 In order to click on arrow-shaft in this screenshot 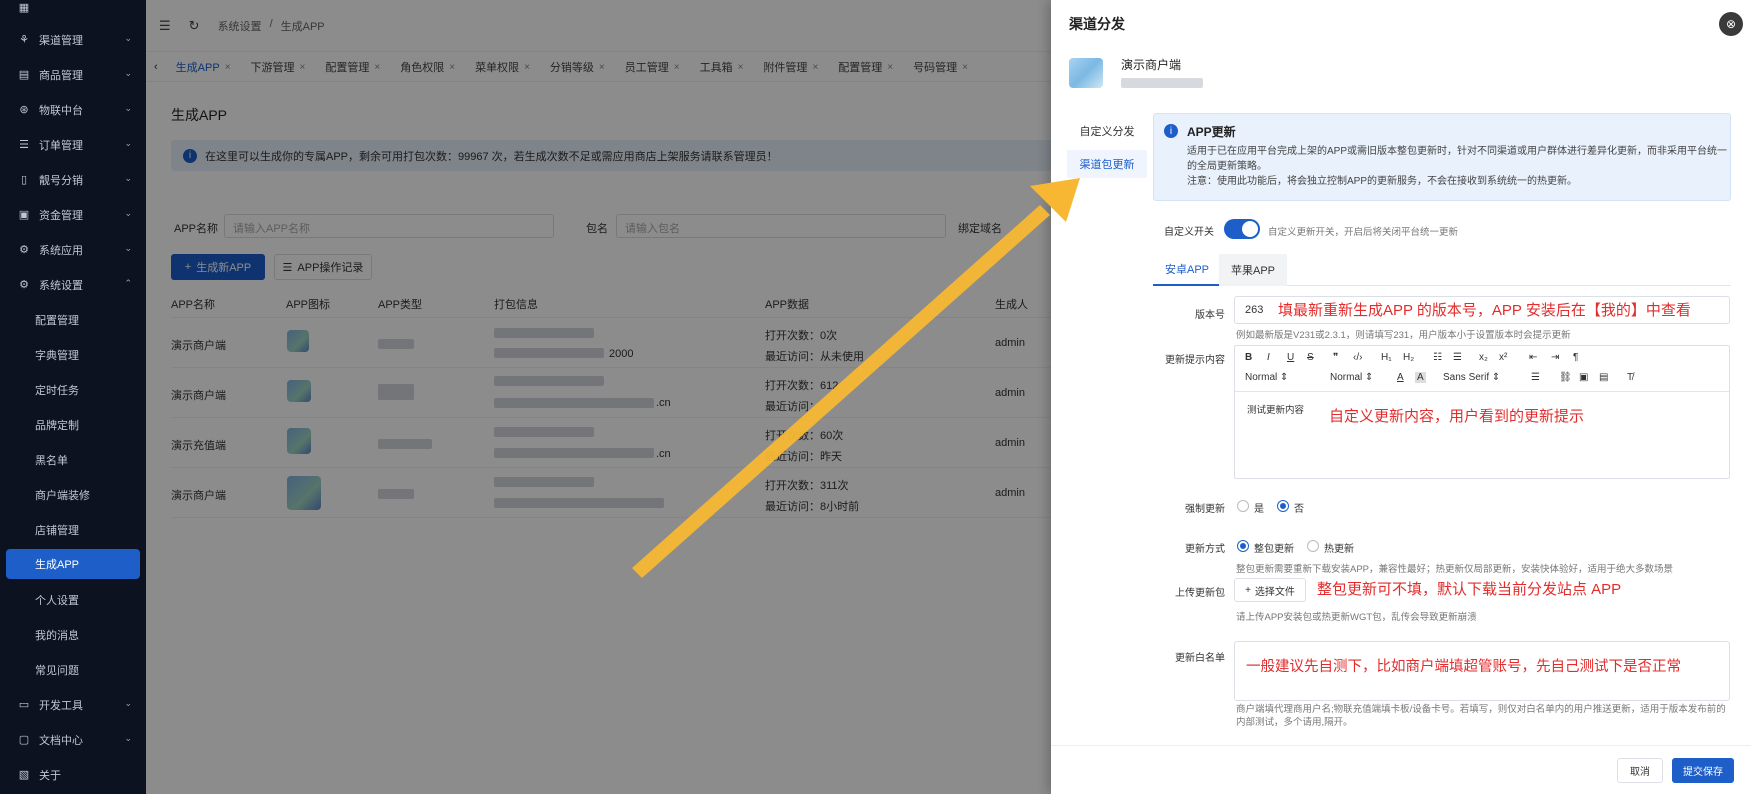, I will do `click(841, 391)`.